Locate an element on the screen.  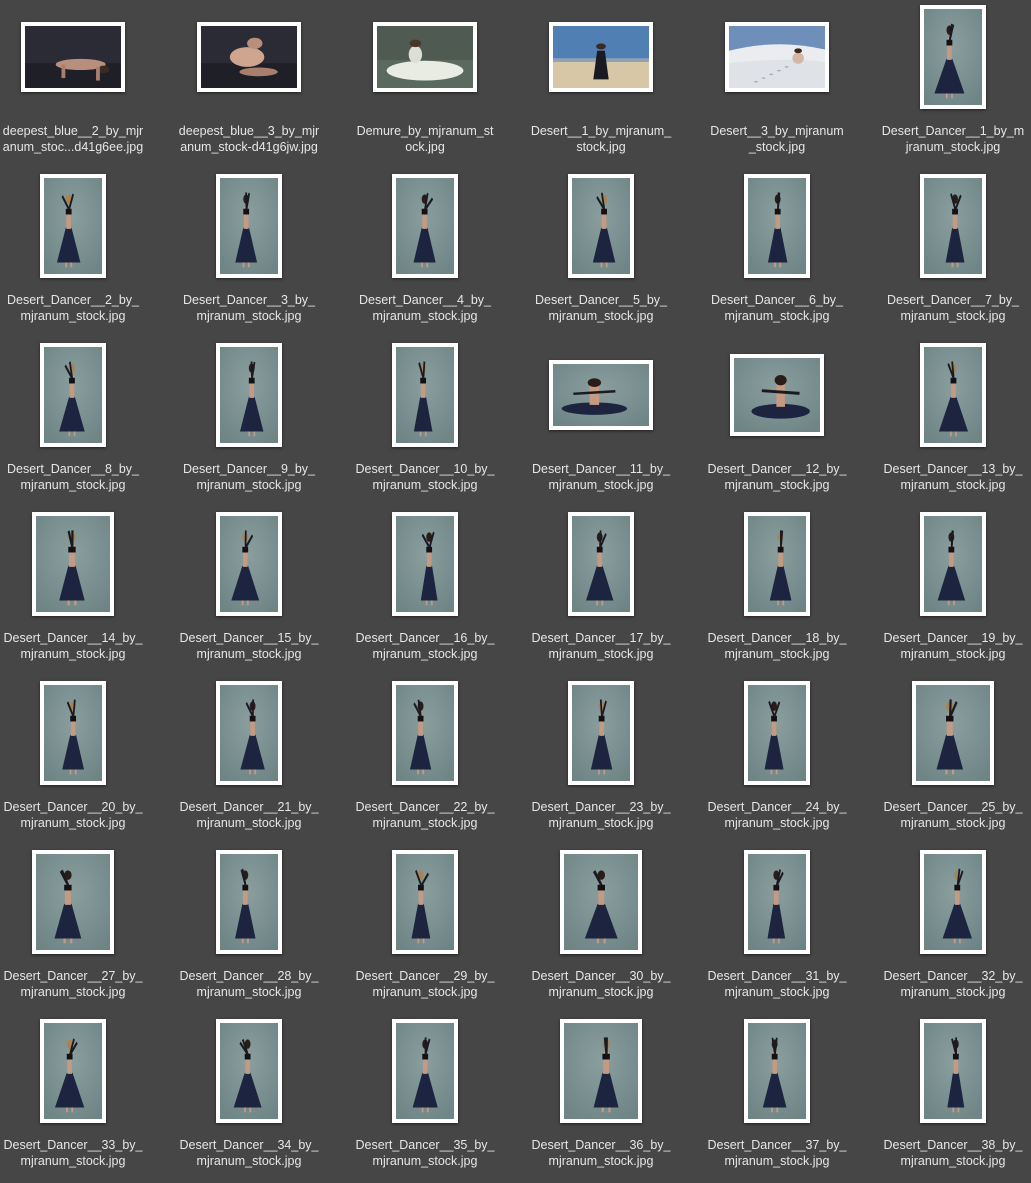
file-item: Desert_Dancer__25_by_ mjranum_stock.jpg is located at coordinates (953, 760).